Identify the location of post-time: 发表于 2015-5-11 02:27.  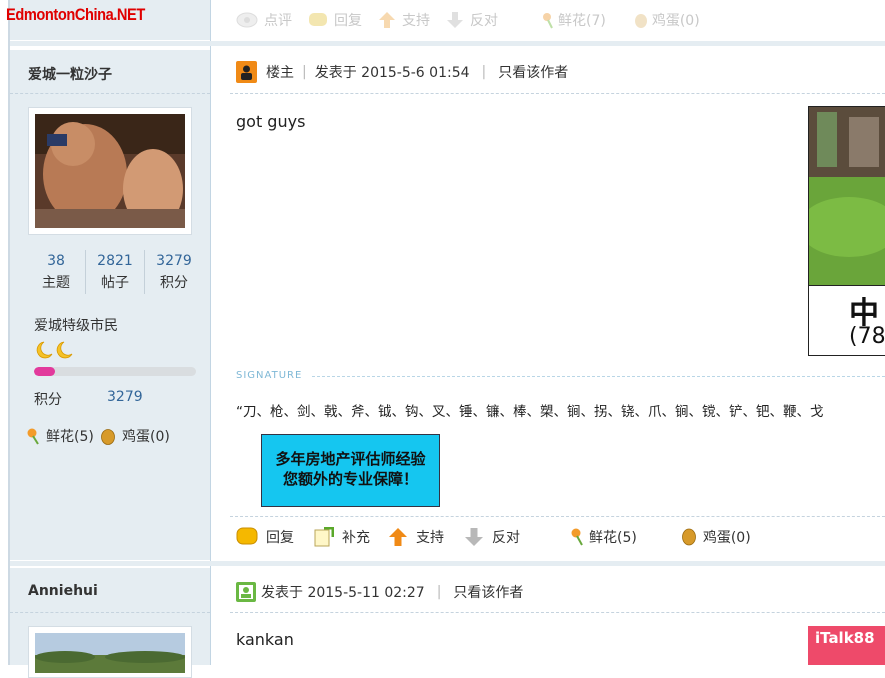
(343, 593).